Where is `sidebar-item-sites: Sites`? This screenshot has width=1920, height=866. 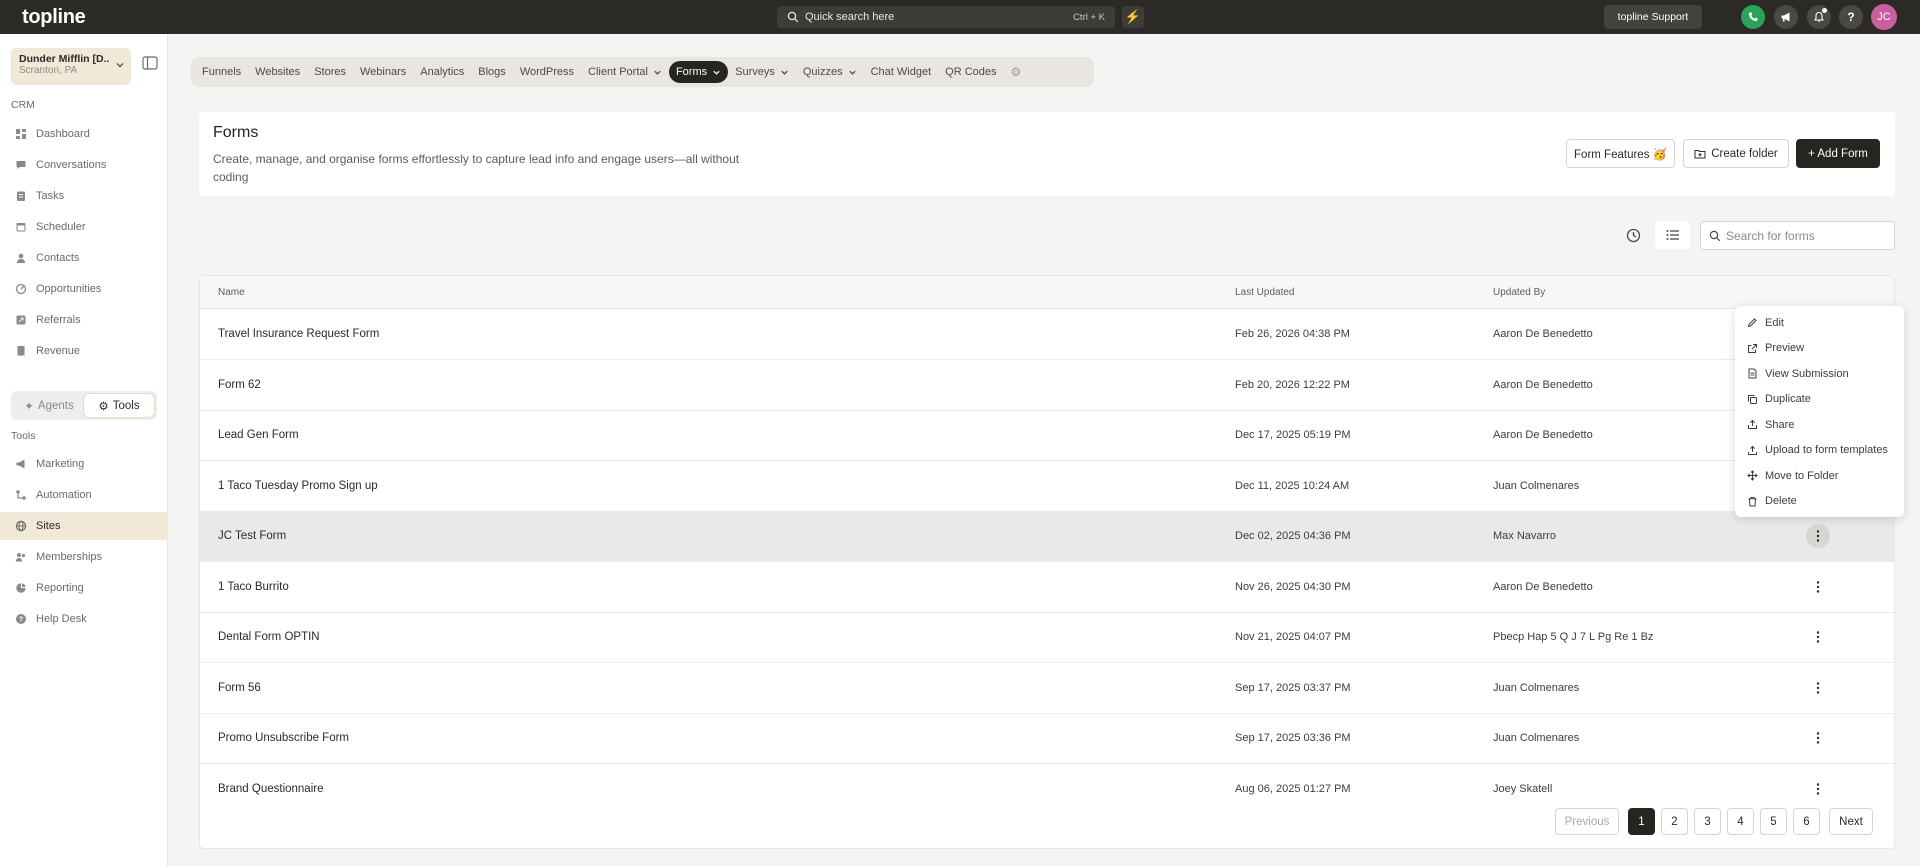
sidebar-item-sites: Sites is located at coordinates (84, 526).